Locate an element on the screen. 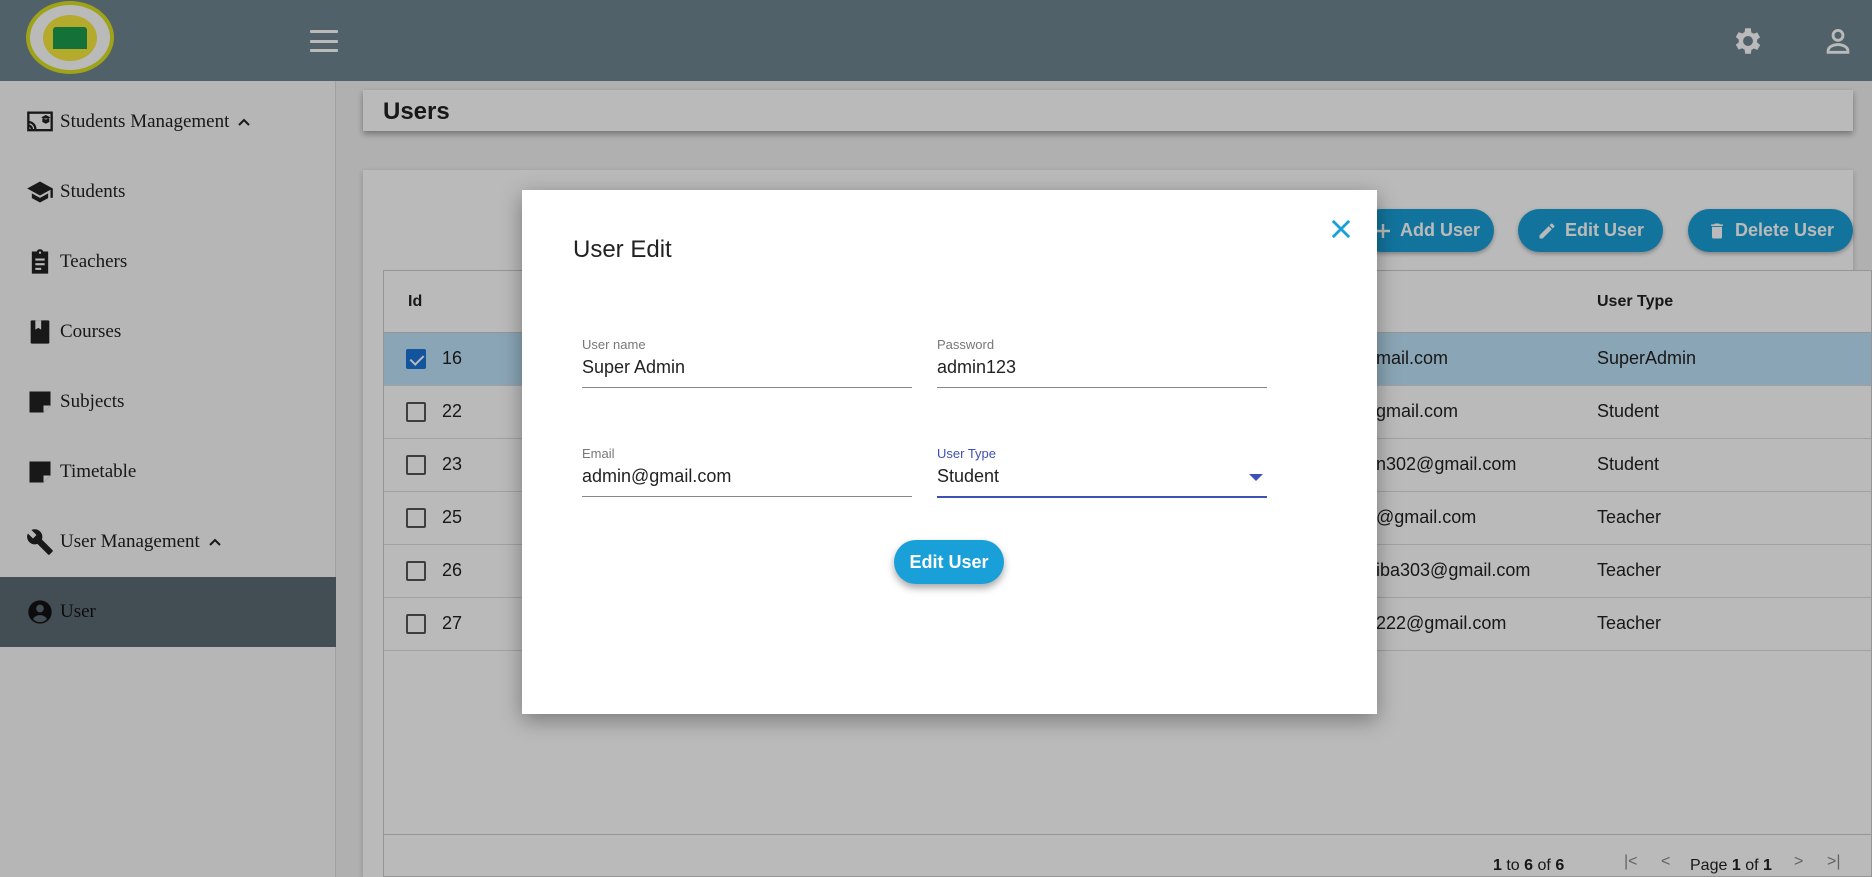 The width and height of the screenshot is (1872, 877). user-type-select: User Type Student is located at coordinates (1102, 474).